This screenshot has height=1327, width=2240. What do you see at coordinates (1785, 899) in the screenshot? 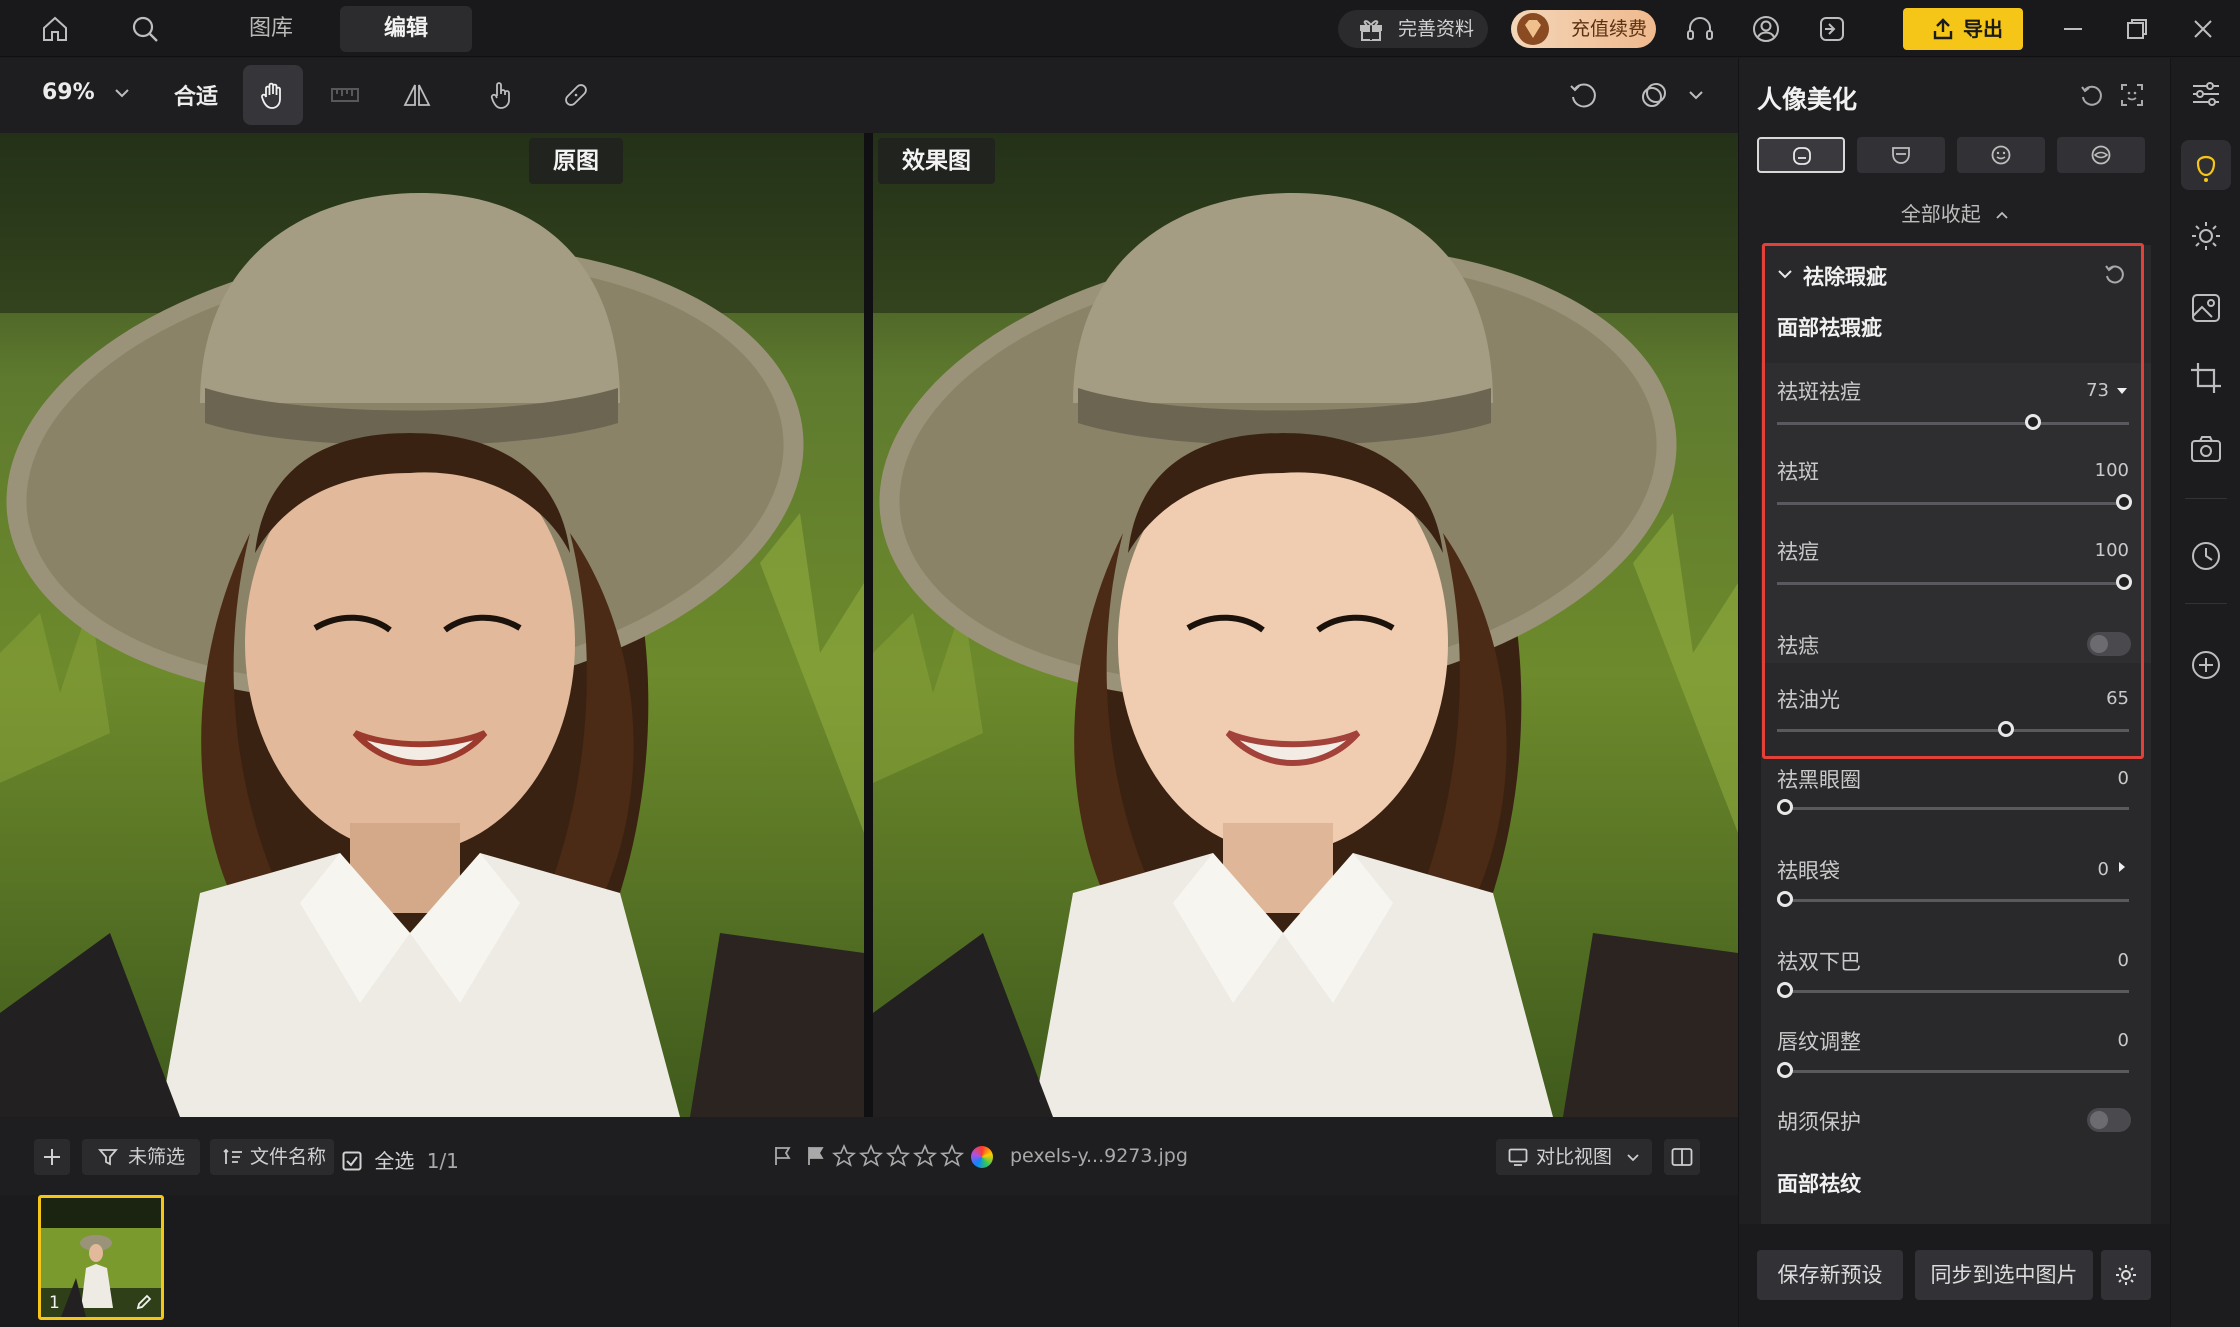
I see `slider-knob-eye-bags` at bounding box center [1785, 899].